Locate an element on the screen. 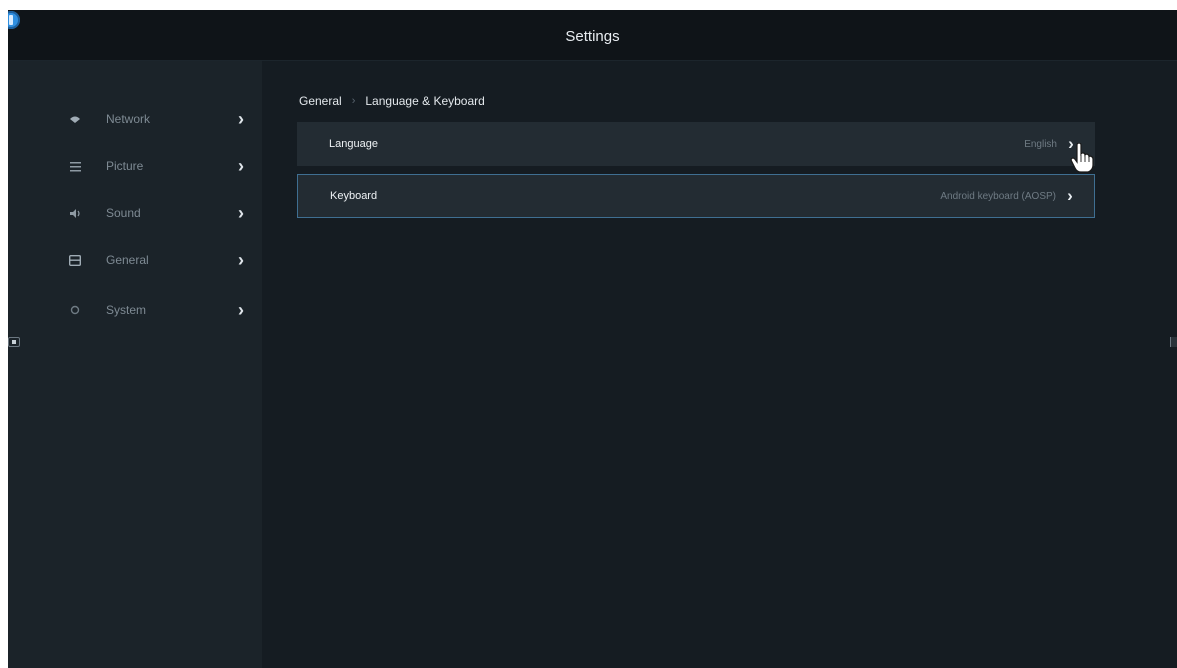  app-logo-icon is located at coordinates (14, 20).